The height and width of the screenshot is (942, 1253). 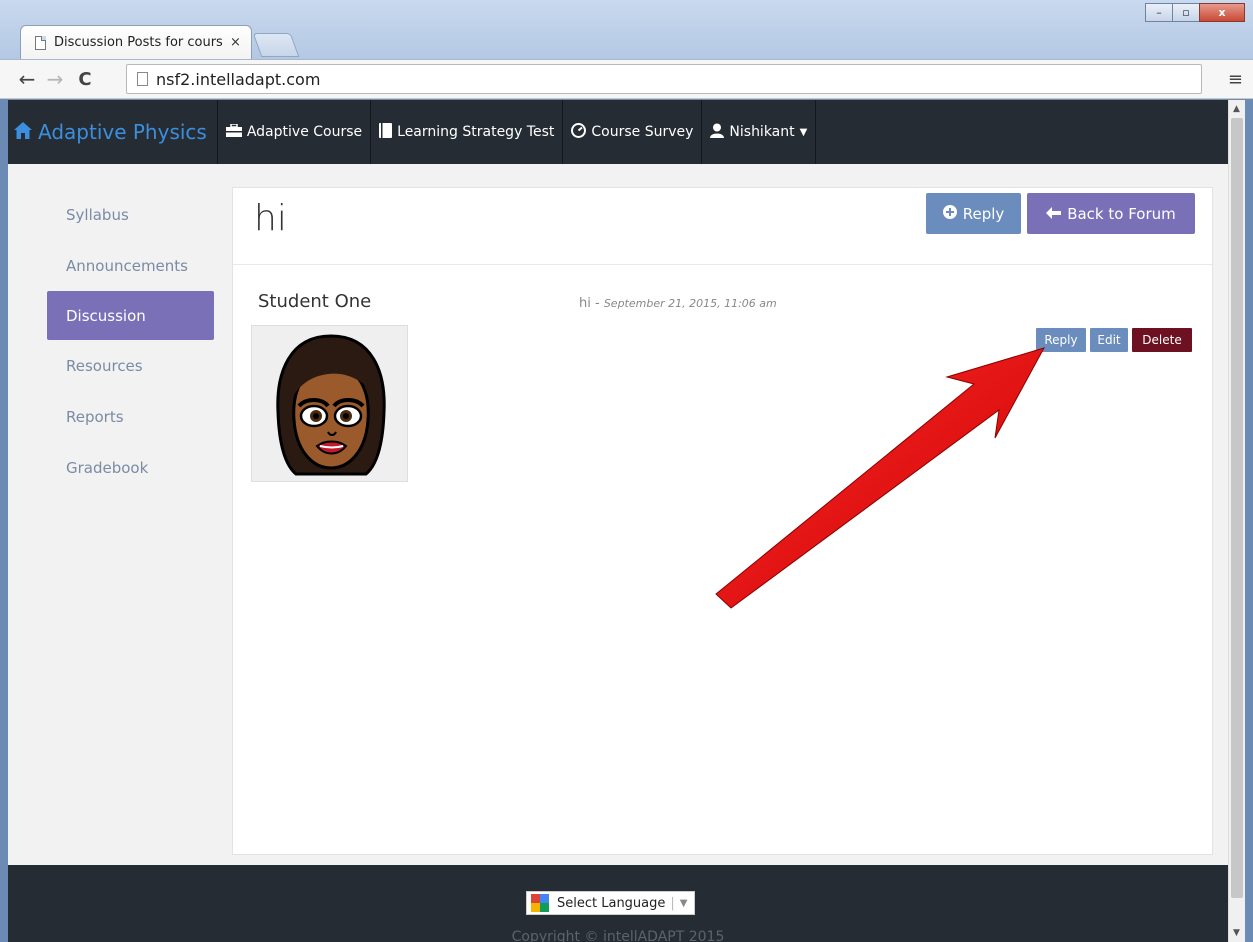 What do you see at coordinates (233, 131) in the screenshot?
I see `briefcase-icon` at bounding box center [233, 131].